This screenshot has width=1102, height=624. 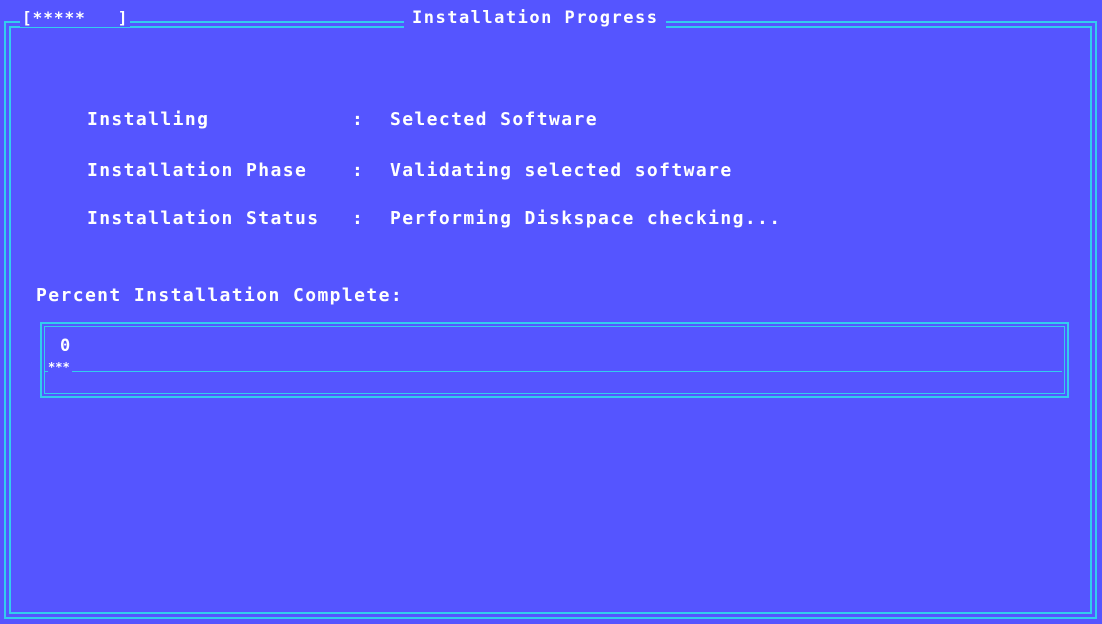 What do you see at coordinates (554, 360) in the screenshot?
I see `progress-box-inner` at bounding box center [554, 360].